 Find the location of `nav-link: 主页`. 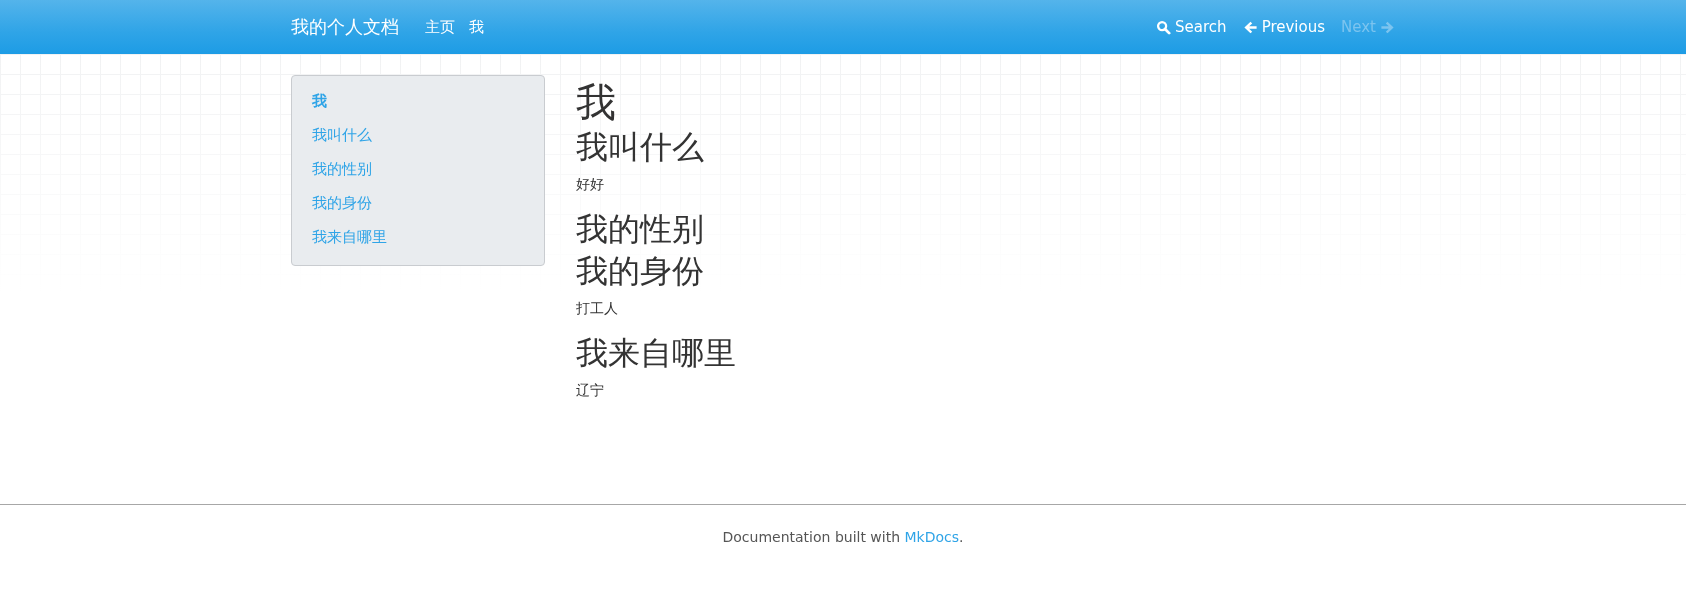

nav-link: 主页 is located at coordinates (440, 27).